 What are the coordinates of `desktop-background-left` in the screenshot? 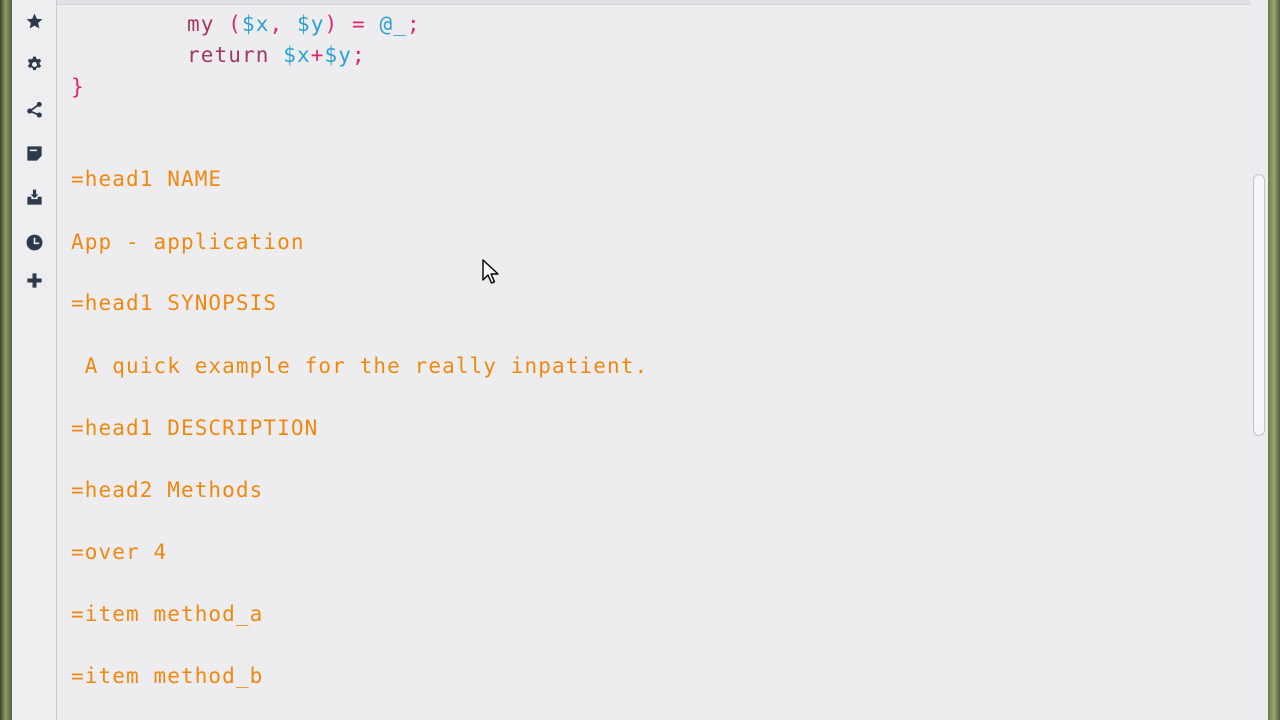 It's located at (6, 360).